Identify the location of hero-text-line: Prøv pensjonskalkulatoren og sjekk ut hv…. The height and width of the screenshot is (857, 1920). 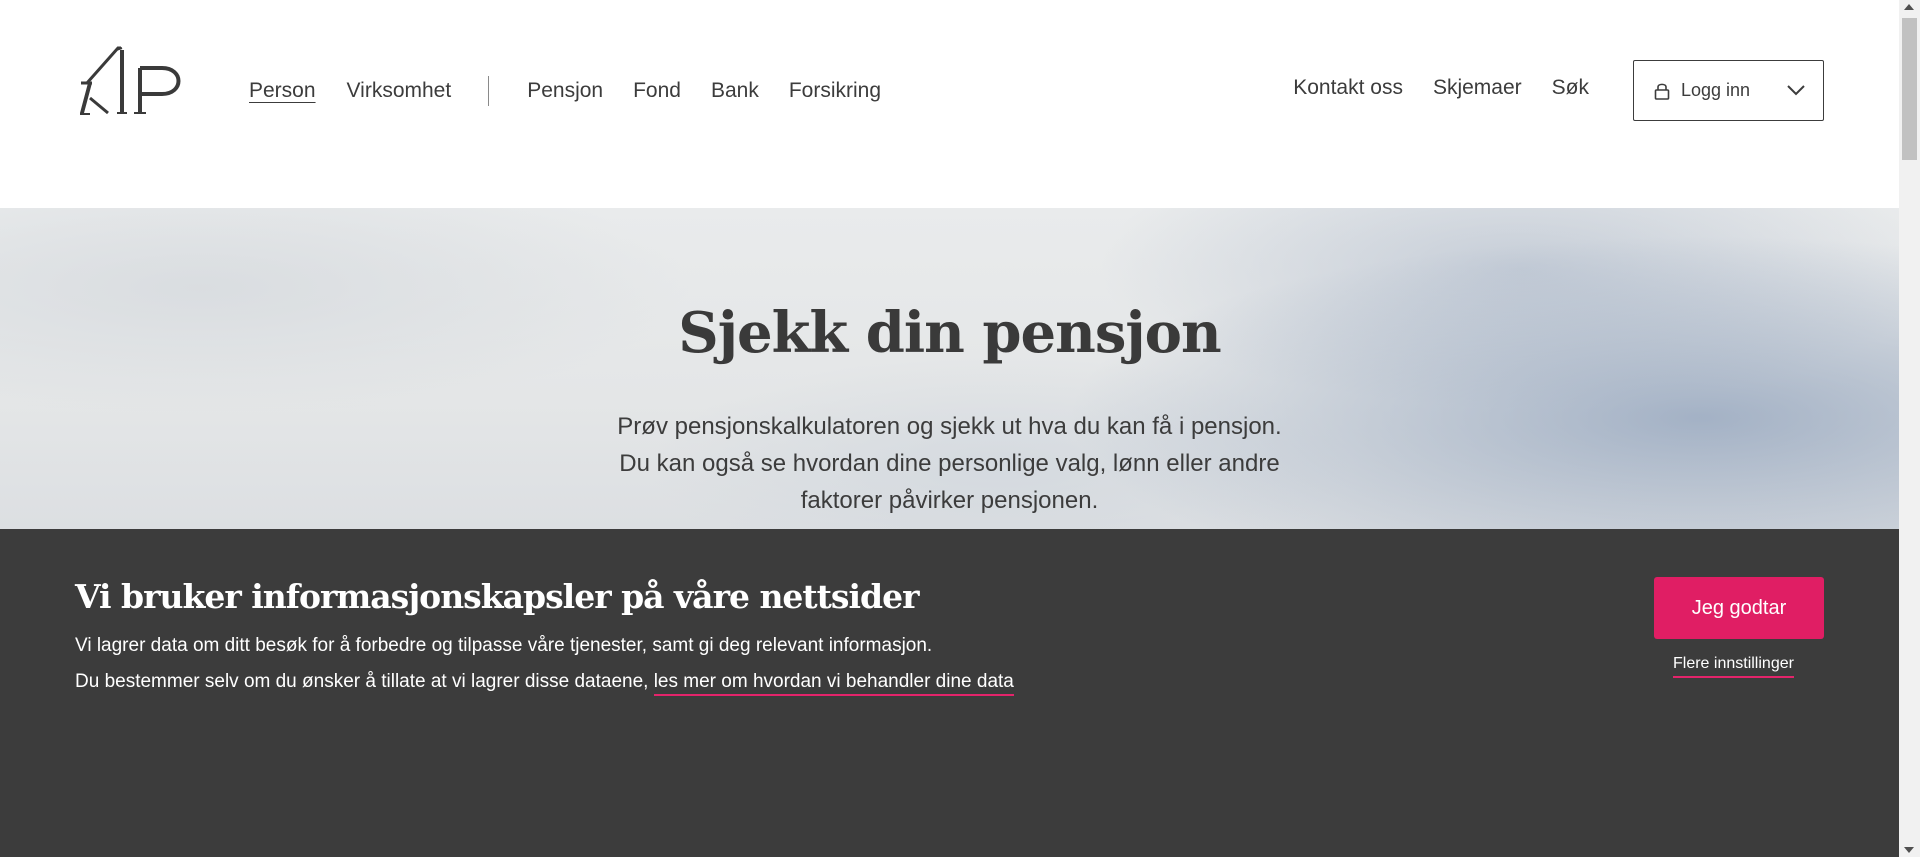
(949, 426).